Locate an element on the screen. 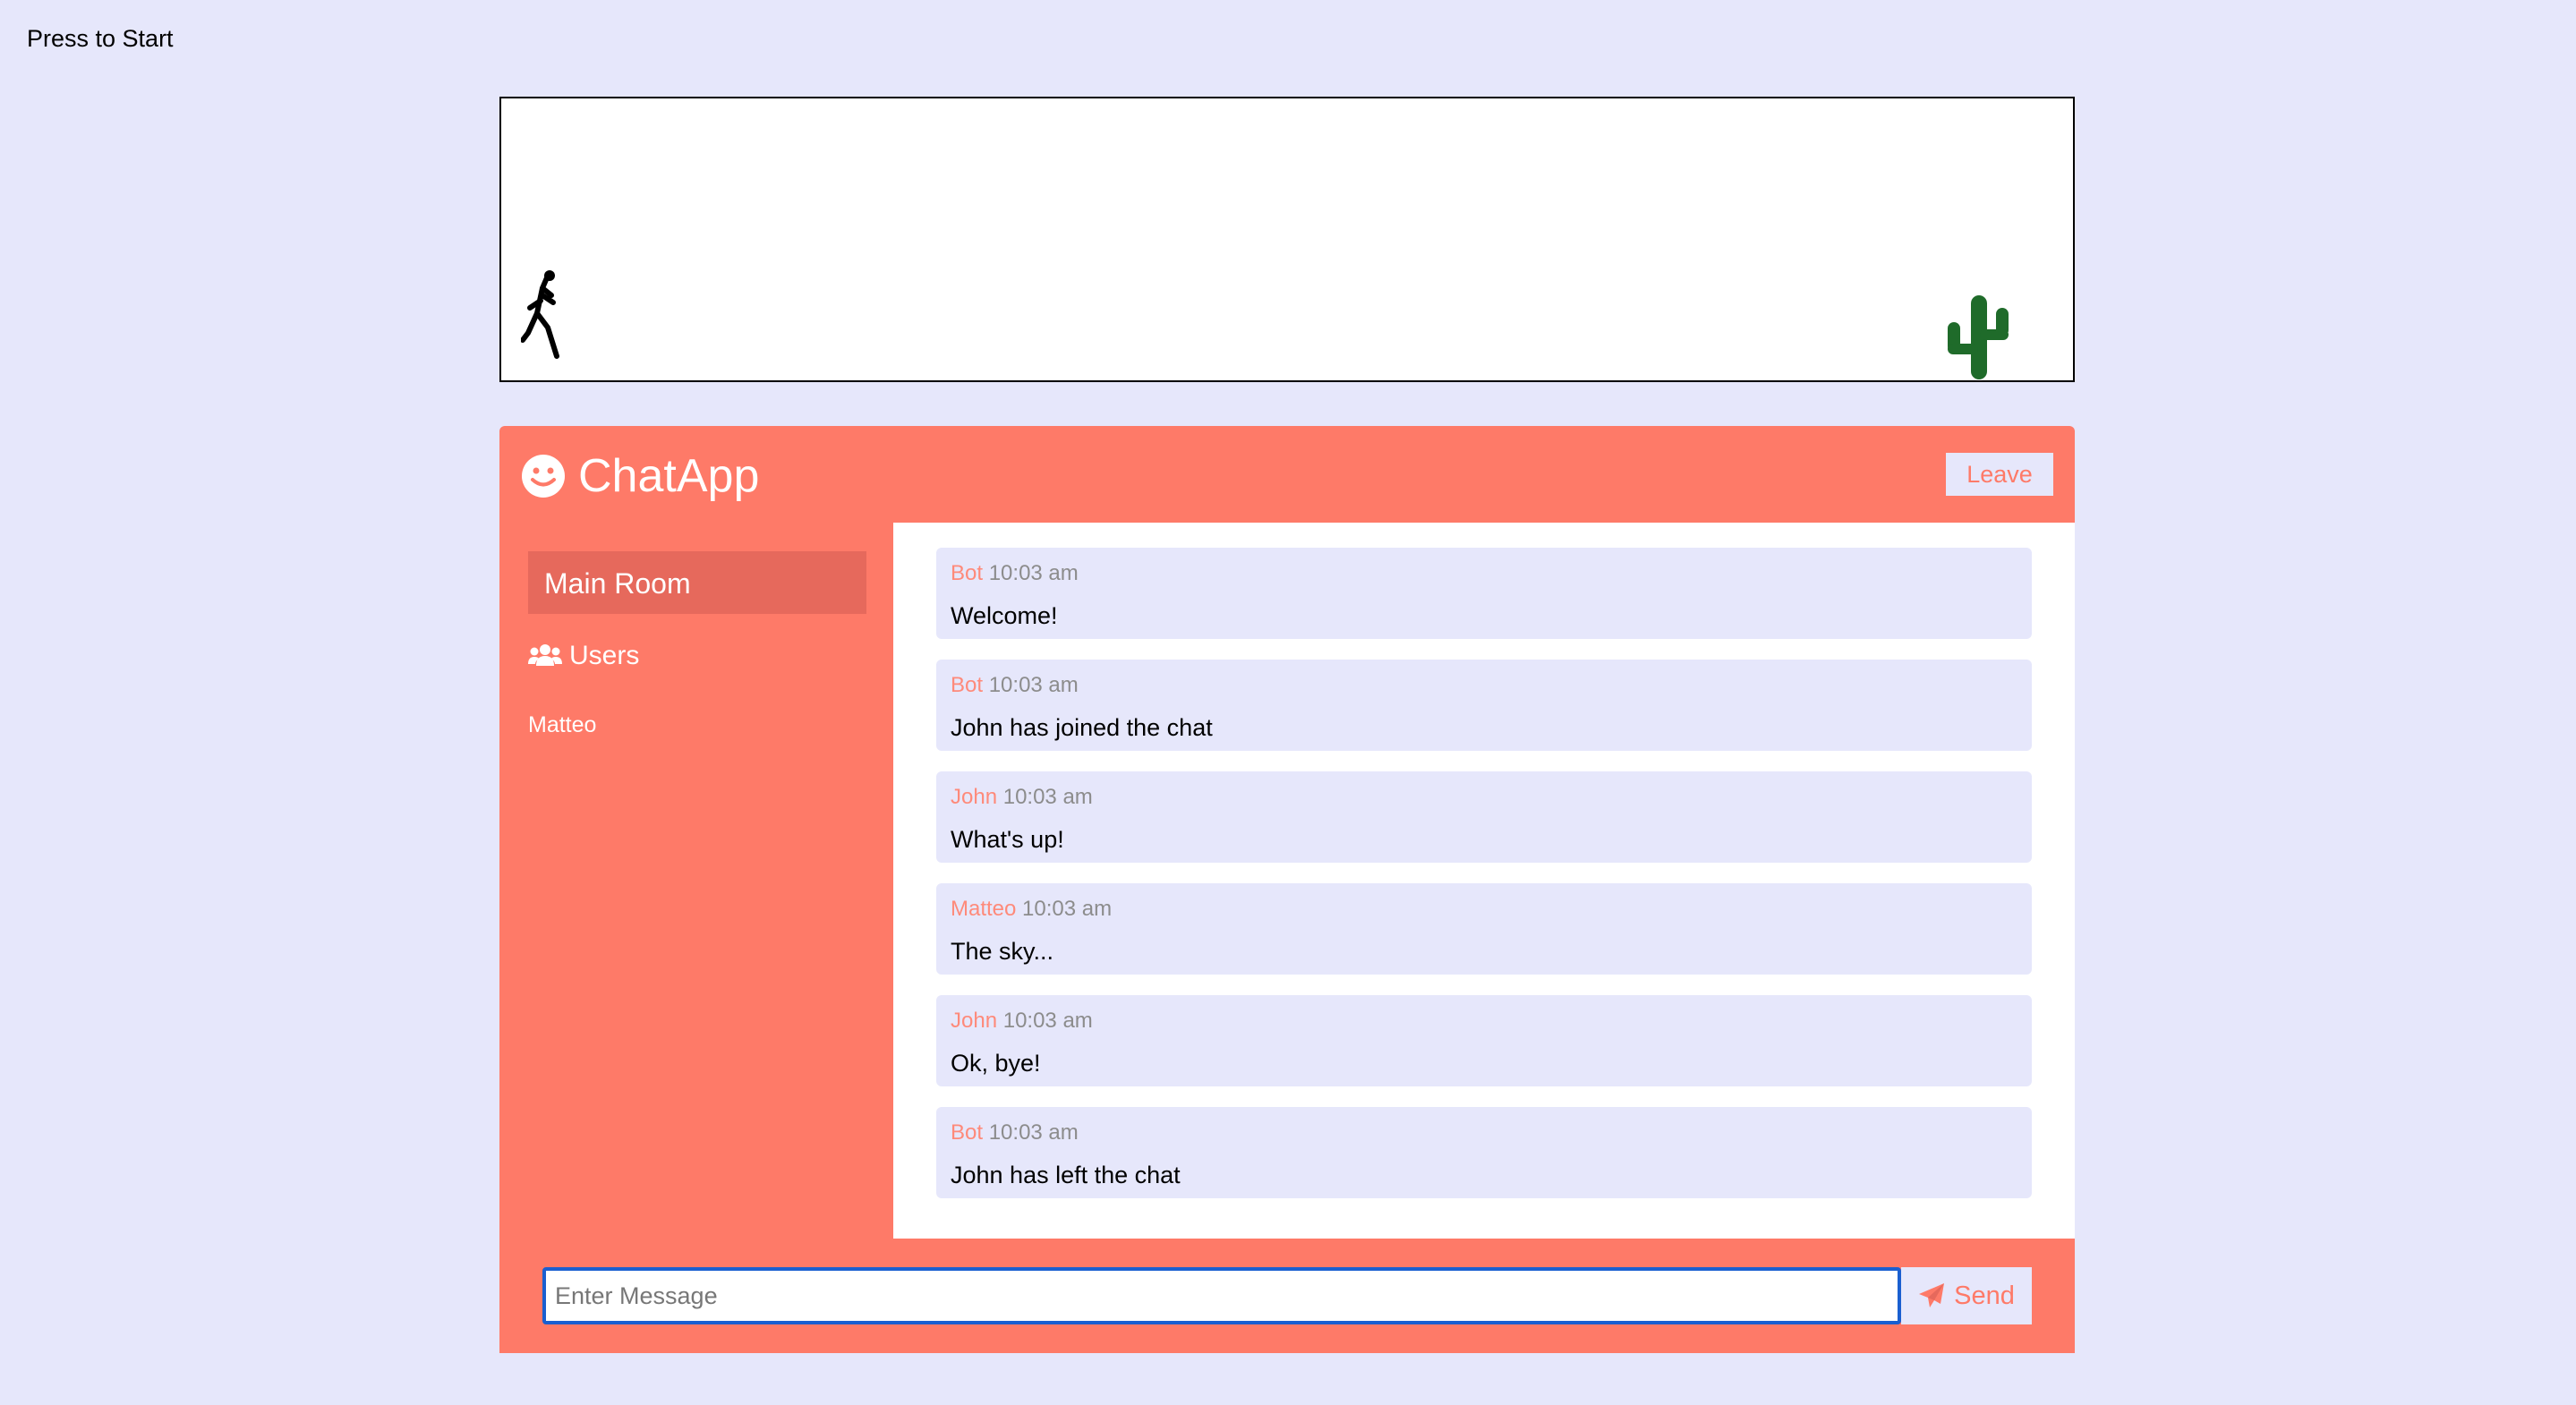 This screenshot has width=2576, height=1405. message: John 10:03 am What's up! is located at coordinates (1484, 817).